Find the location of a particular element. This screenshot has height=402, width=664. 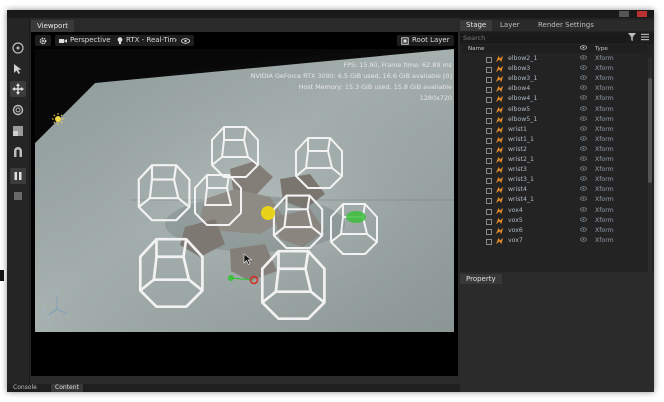

stage-tree-row: wrist1 Xform is located at coordinates (554, 130).